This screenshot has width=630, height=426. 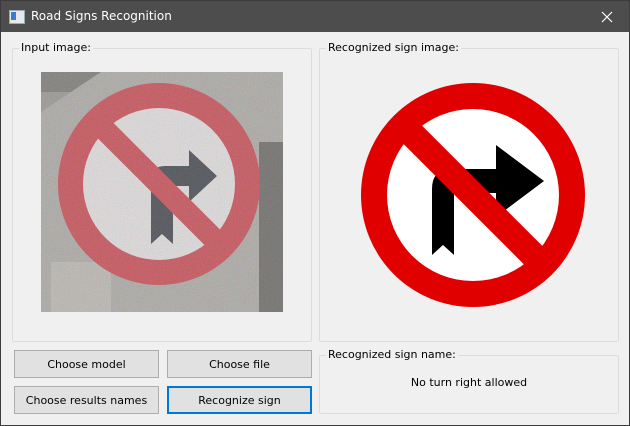 I want to click on recognized-sign-name-value: No turn right allowed, so click(x=469, y=382).